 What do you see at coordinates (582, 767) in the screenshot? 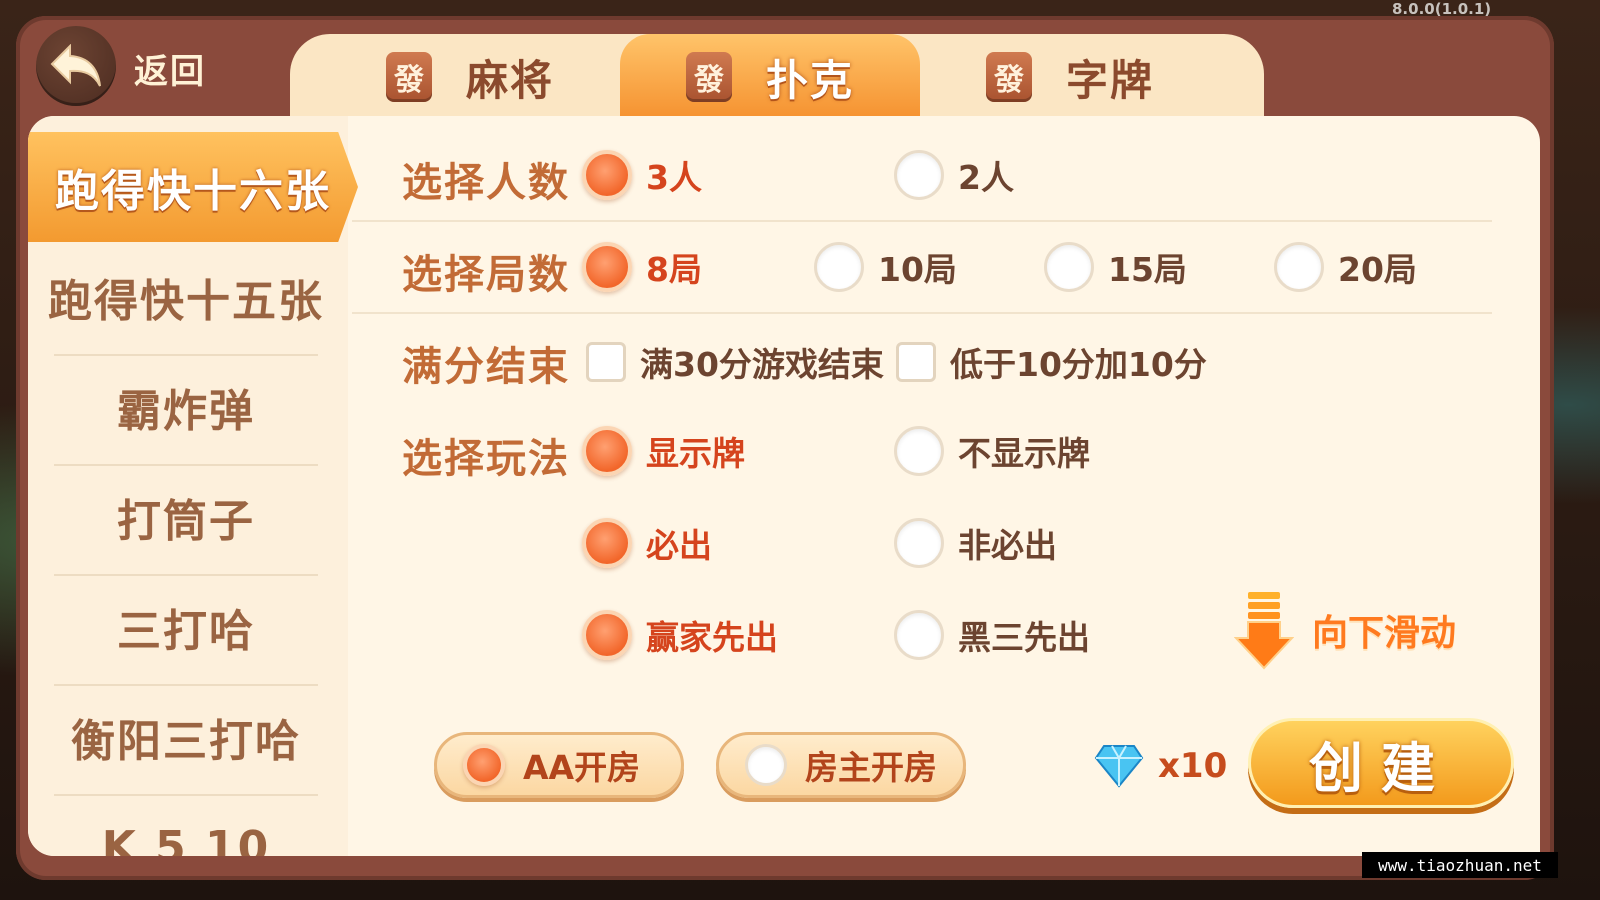
I see `room-label: AA开房` at bounding box center [582, 767].